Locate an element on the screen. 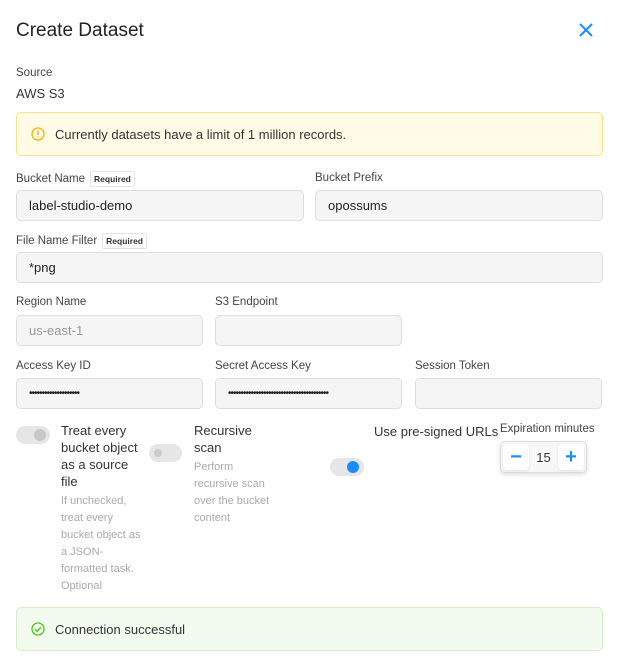 The width and height of the screenshot is (620, 668). file-filter-label: File Name Filter Required is located at coordinates (81, 241).